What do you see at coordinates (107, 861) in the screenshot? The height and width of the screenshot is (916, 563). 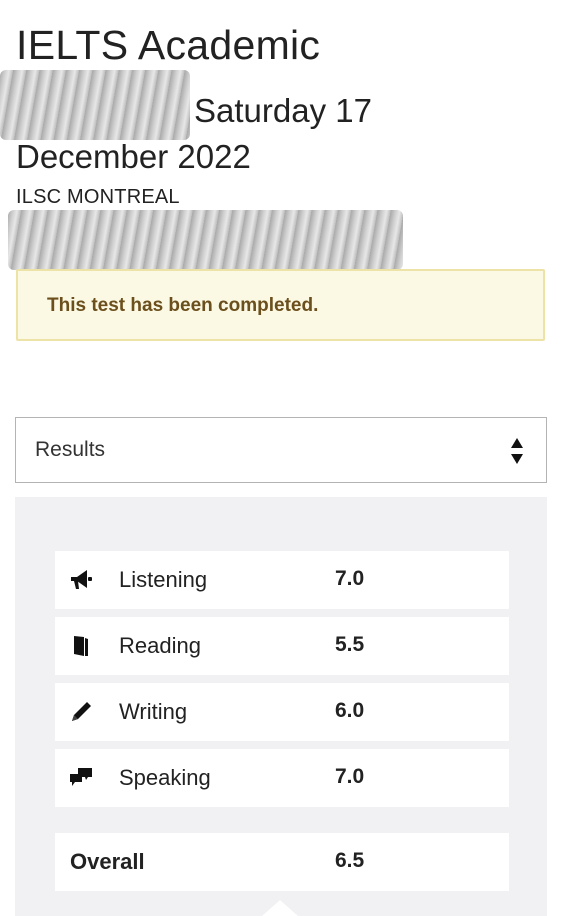 I see `overall-label: Overall` at bounding box center [107, 861].